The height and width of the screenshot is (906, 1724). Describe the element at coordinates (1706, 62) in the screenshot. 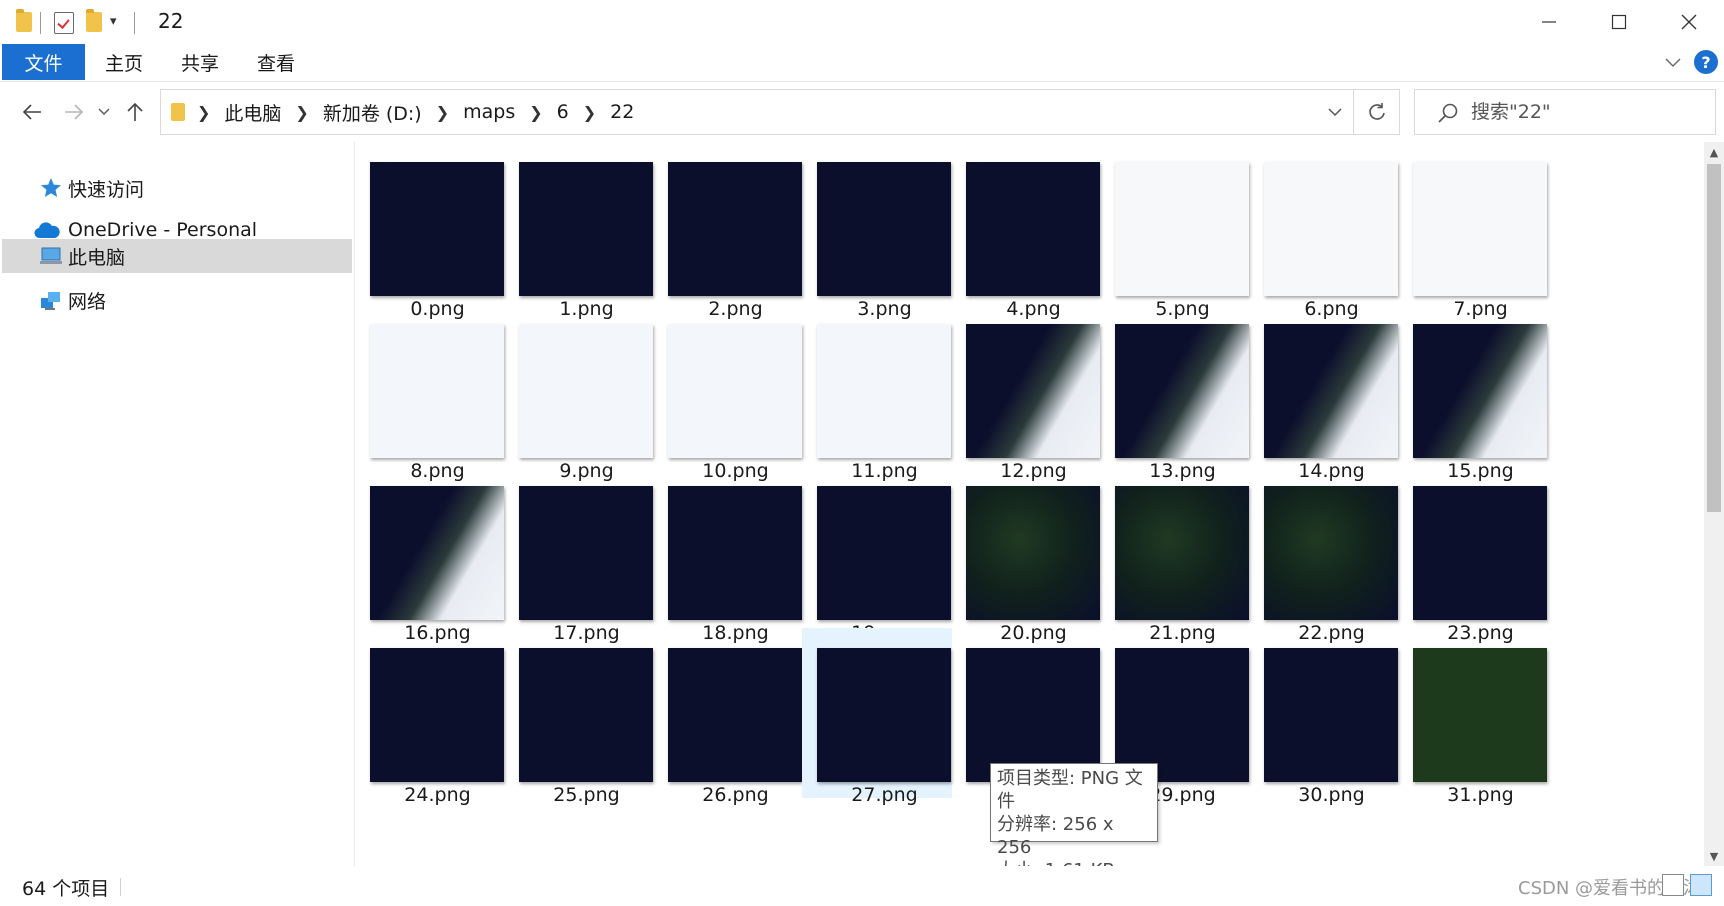

I see `help-button: ?` at that location.